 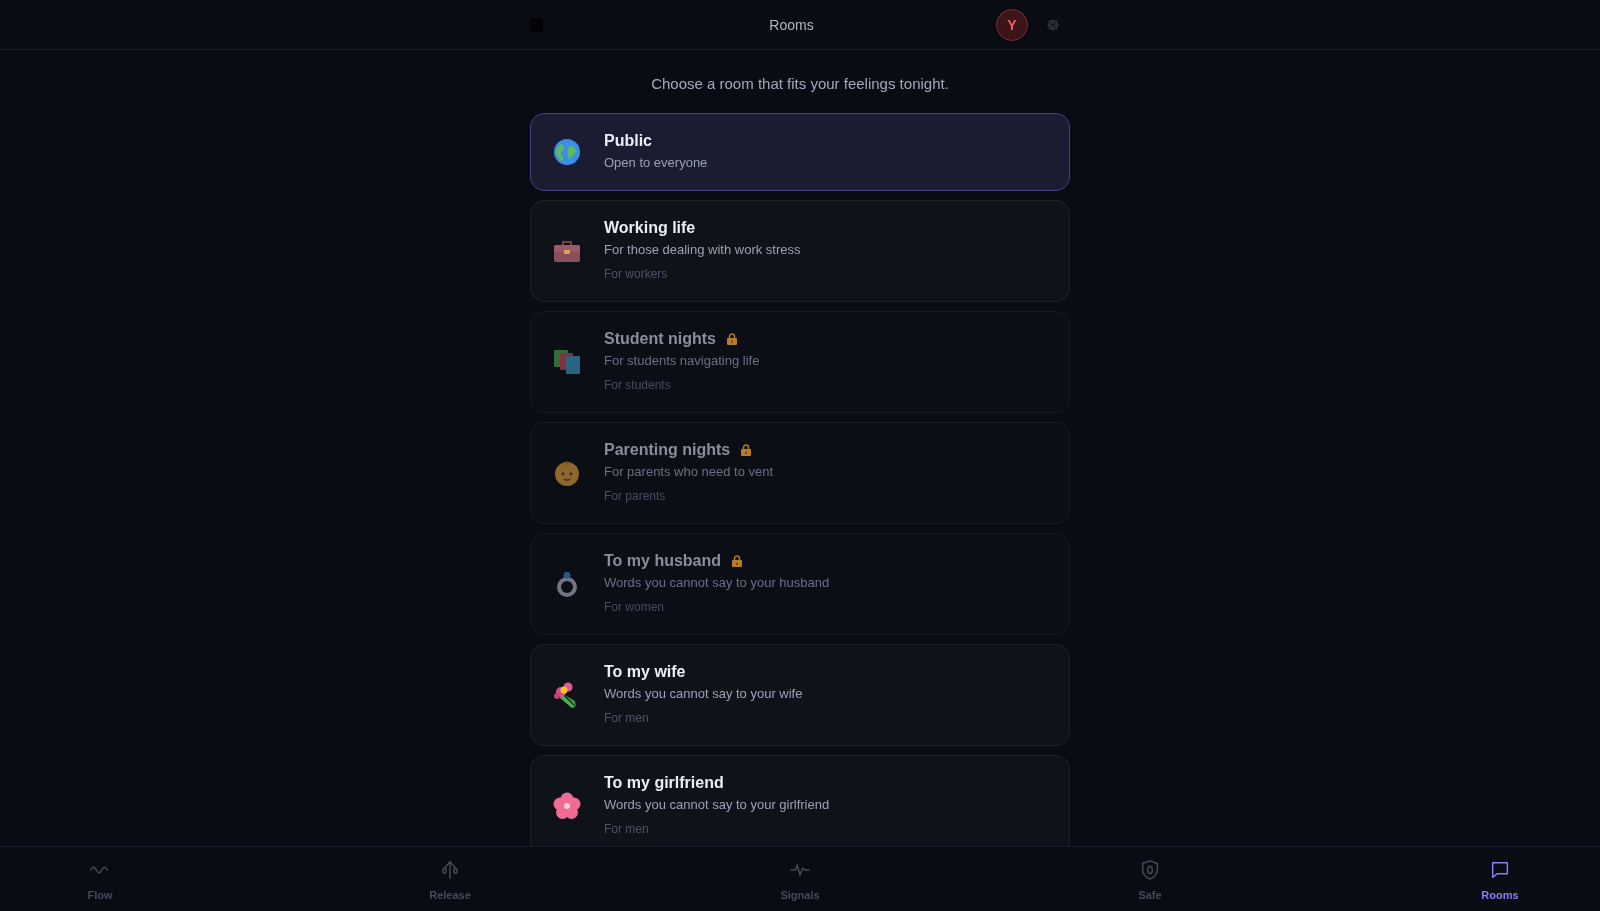 What do you see at coordinates (800, 84) in the screenshot?
I see `prompt-text: Choose a room that fits your feelings tonight.` at bounding box center [800, 84].